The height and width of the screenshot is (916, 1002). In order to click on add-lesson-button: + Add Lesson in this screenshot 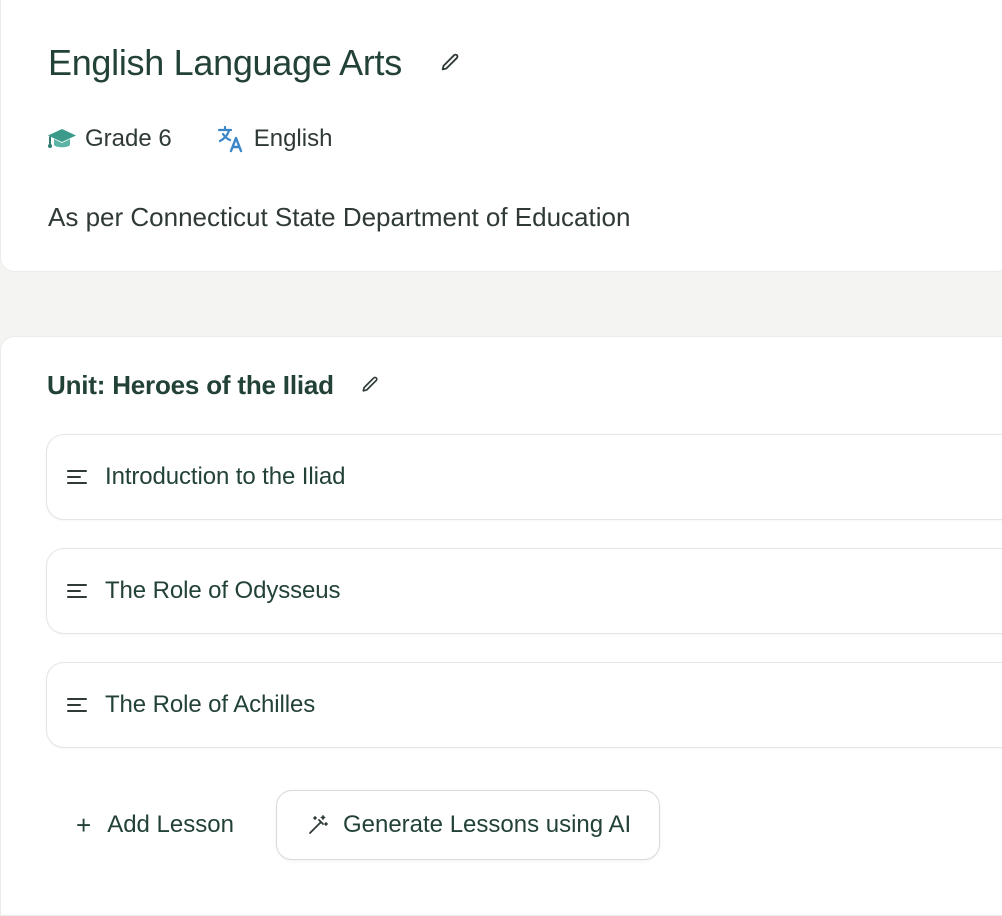, I will do `click(155, 825)`.